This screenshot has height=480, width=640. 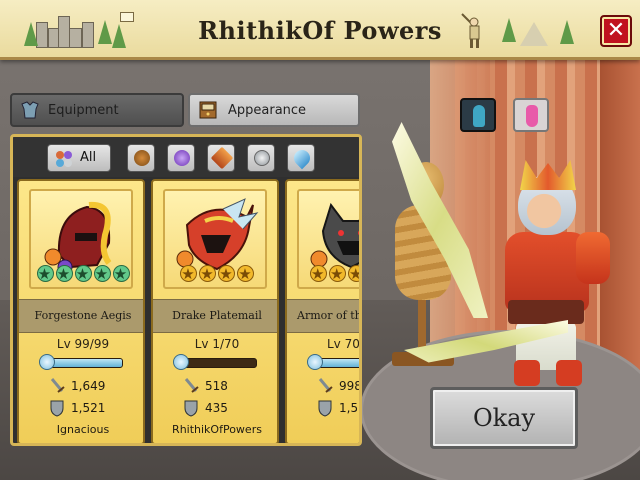 I want to click on item-name-bar: Drake Platemail, so click(x=215, y=316).